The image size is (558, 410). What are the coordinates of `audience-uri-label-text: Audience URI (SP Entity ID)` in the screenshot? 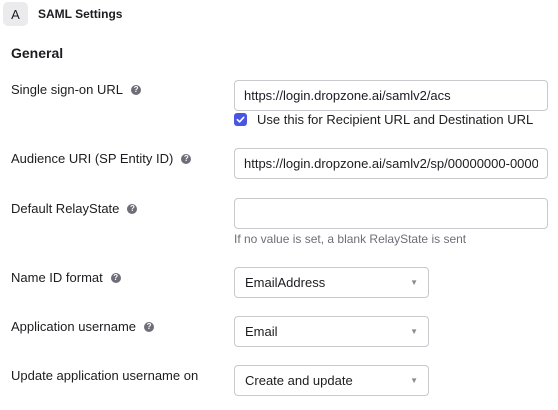 It's located at (92, 158).